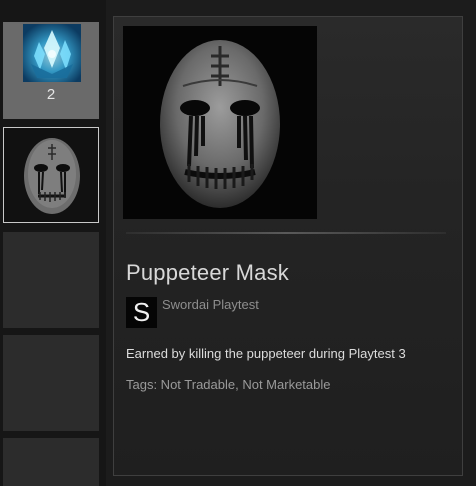 This screenshot has height=486, width=476. What do you see at coordinates (141, 312) in the screenshot?
I see `app-icon: S` at bounding box center [141, 312].